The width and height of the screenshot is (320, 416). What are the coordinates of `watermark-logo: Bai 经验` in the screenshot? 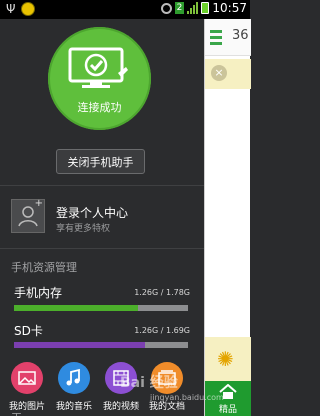 It's located at (149, 383).